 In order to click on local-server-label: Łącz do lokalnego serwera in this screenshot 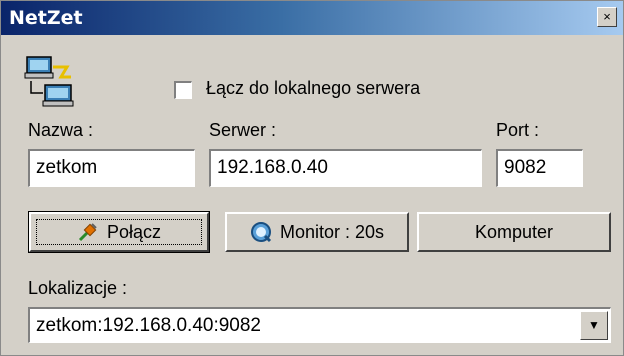, I will do `click(313, 88)`.